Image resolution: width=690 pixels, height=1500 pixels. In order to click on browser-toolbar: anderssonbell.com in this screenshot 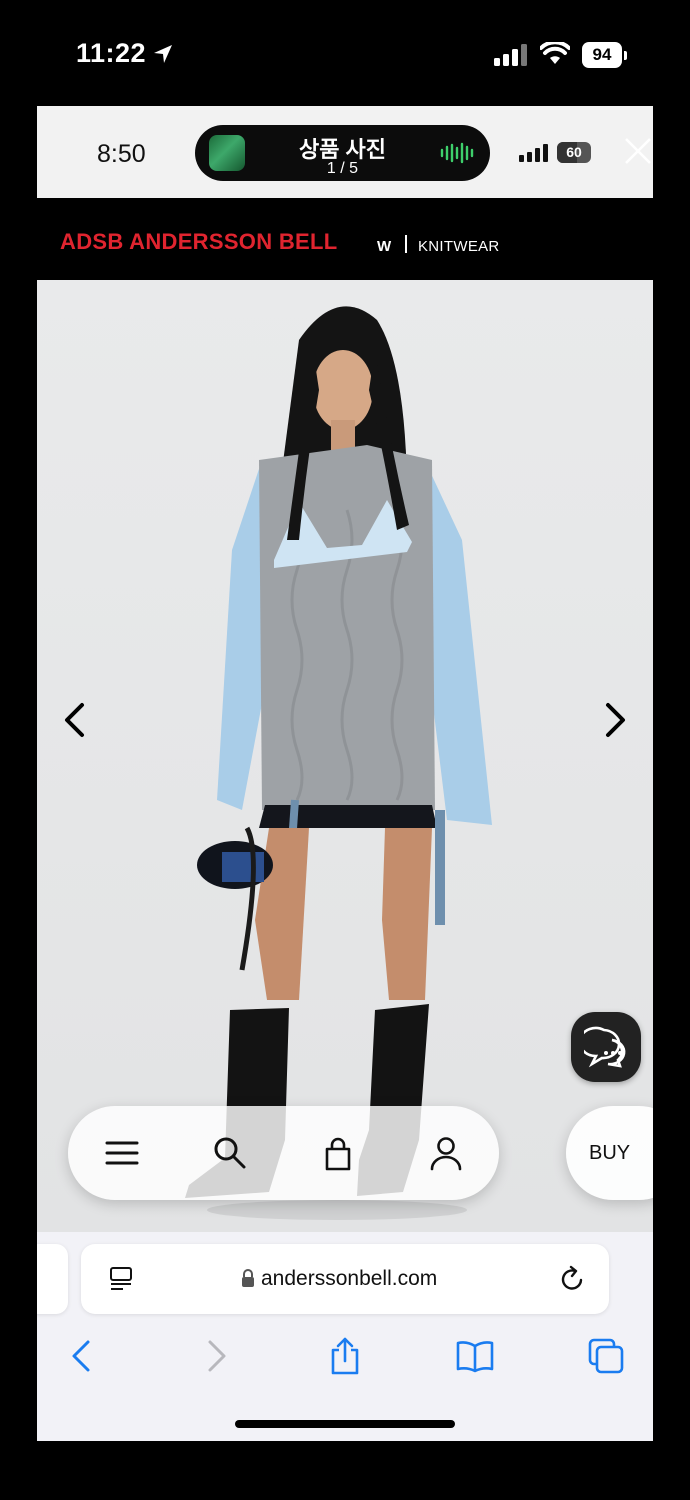, I will do `click(345, 1336)`.